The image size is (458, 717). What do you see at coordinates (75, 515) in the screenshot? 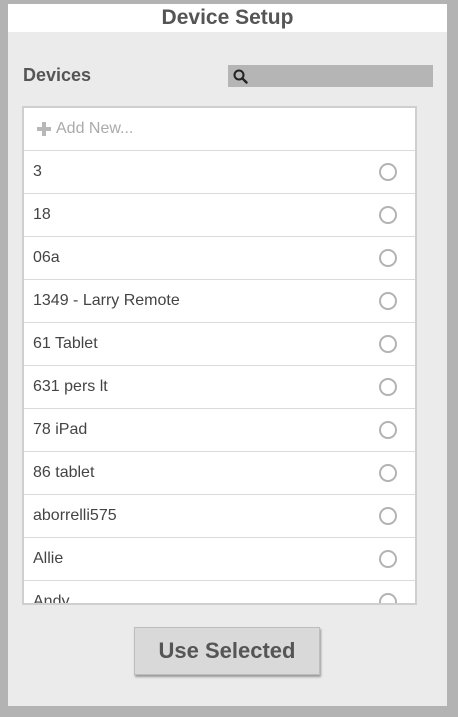
I see `device-name: aborrelli575` at bounding box center [75, 515].